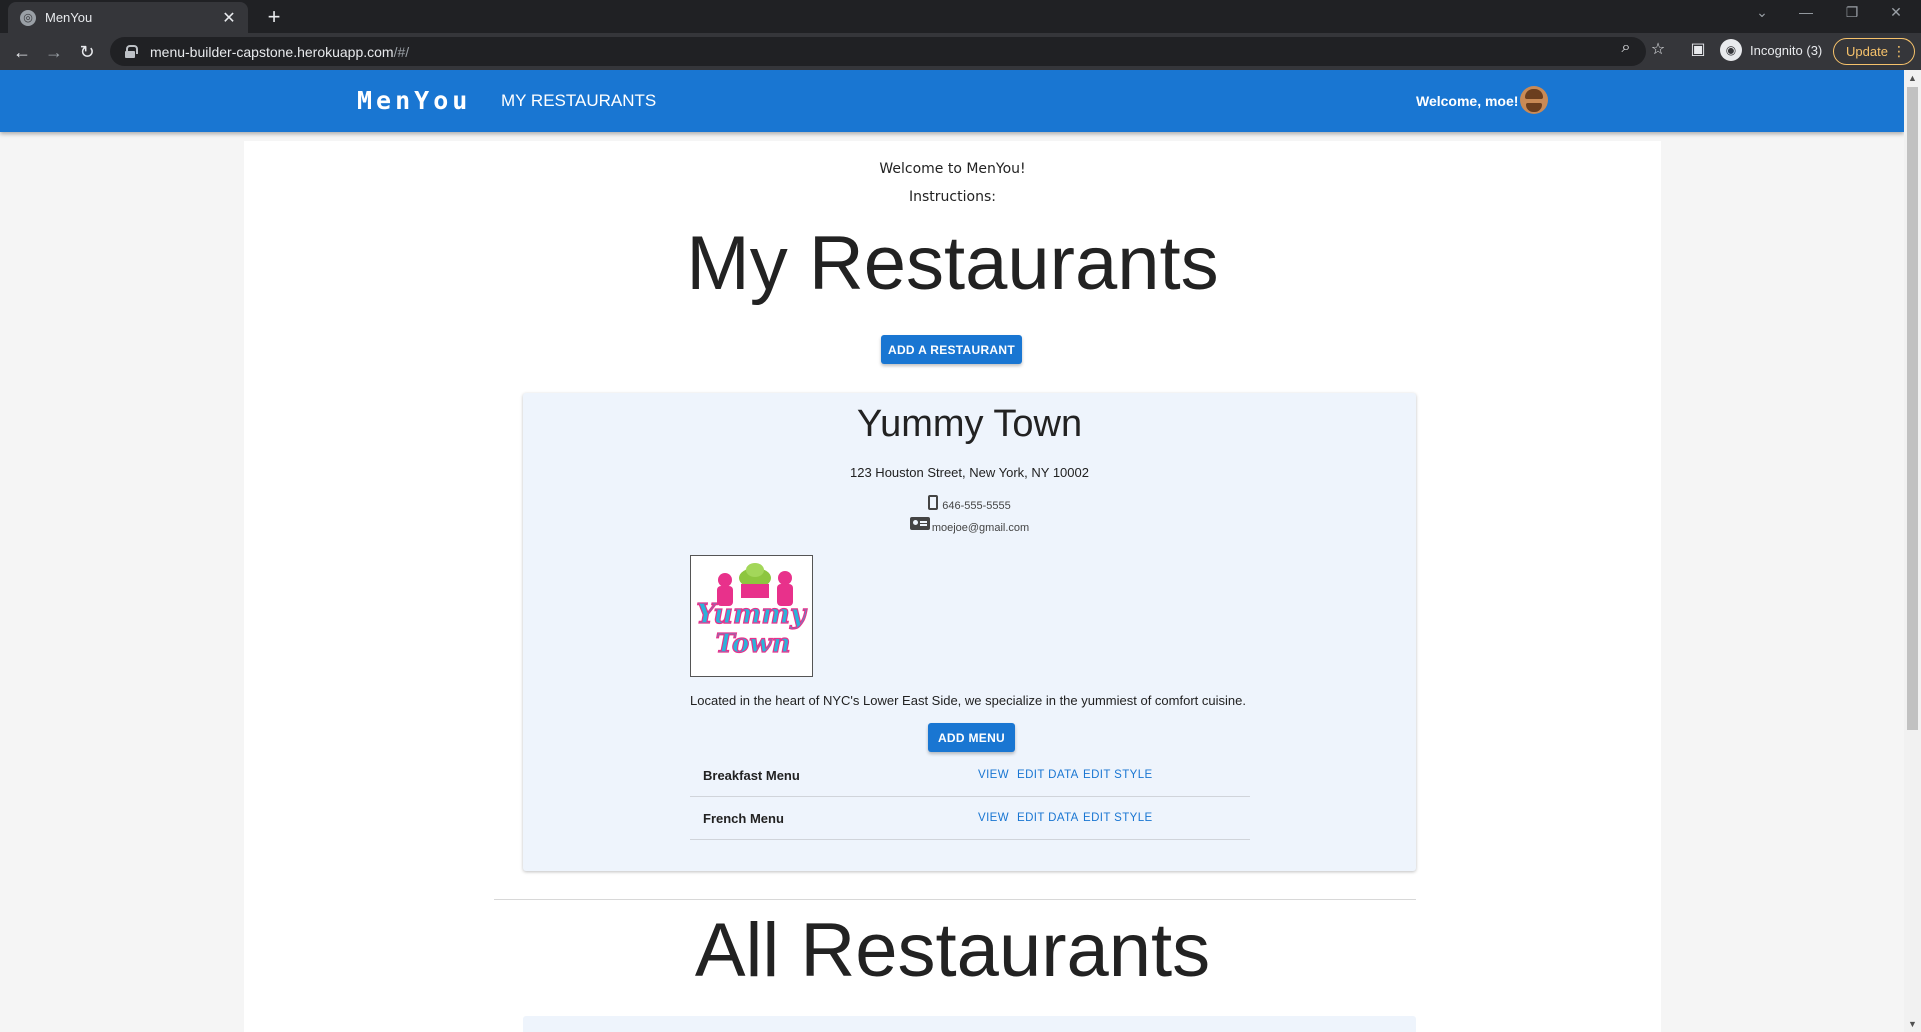 This screenshot has width=1921, height=1032. I want to click on nav-my-restaurants: MY RESTAURANTS, so click(578, 101).